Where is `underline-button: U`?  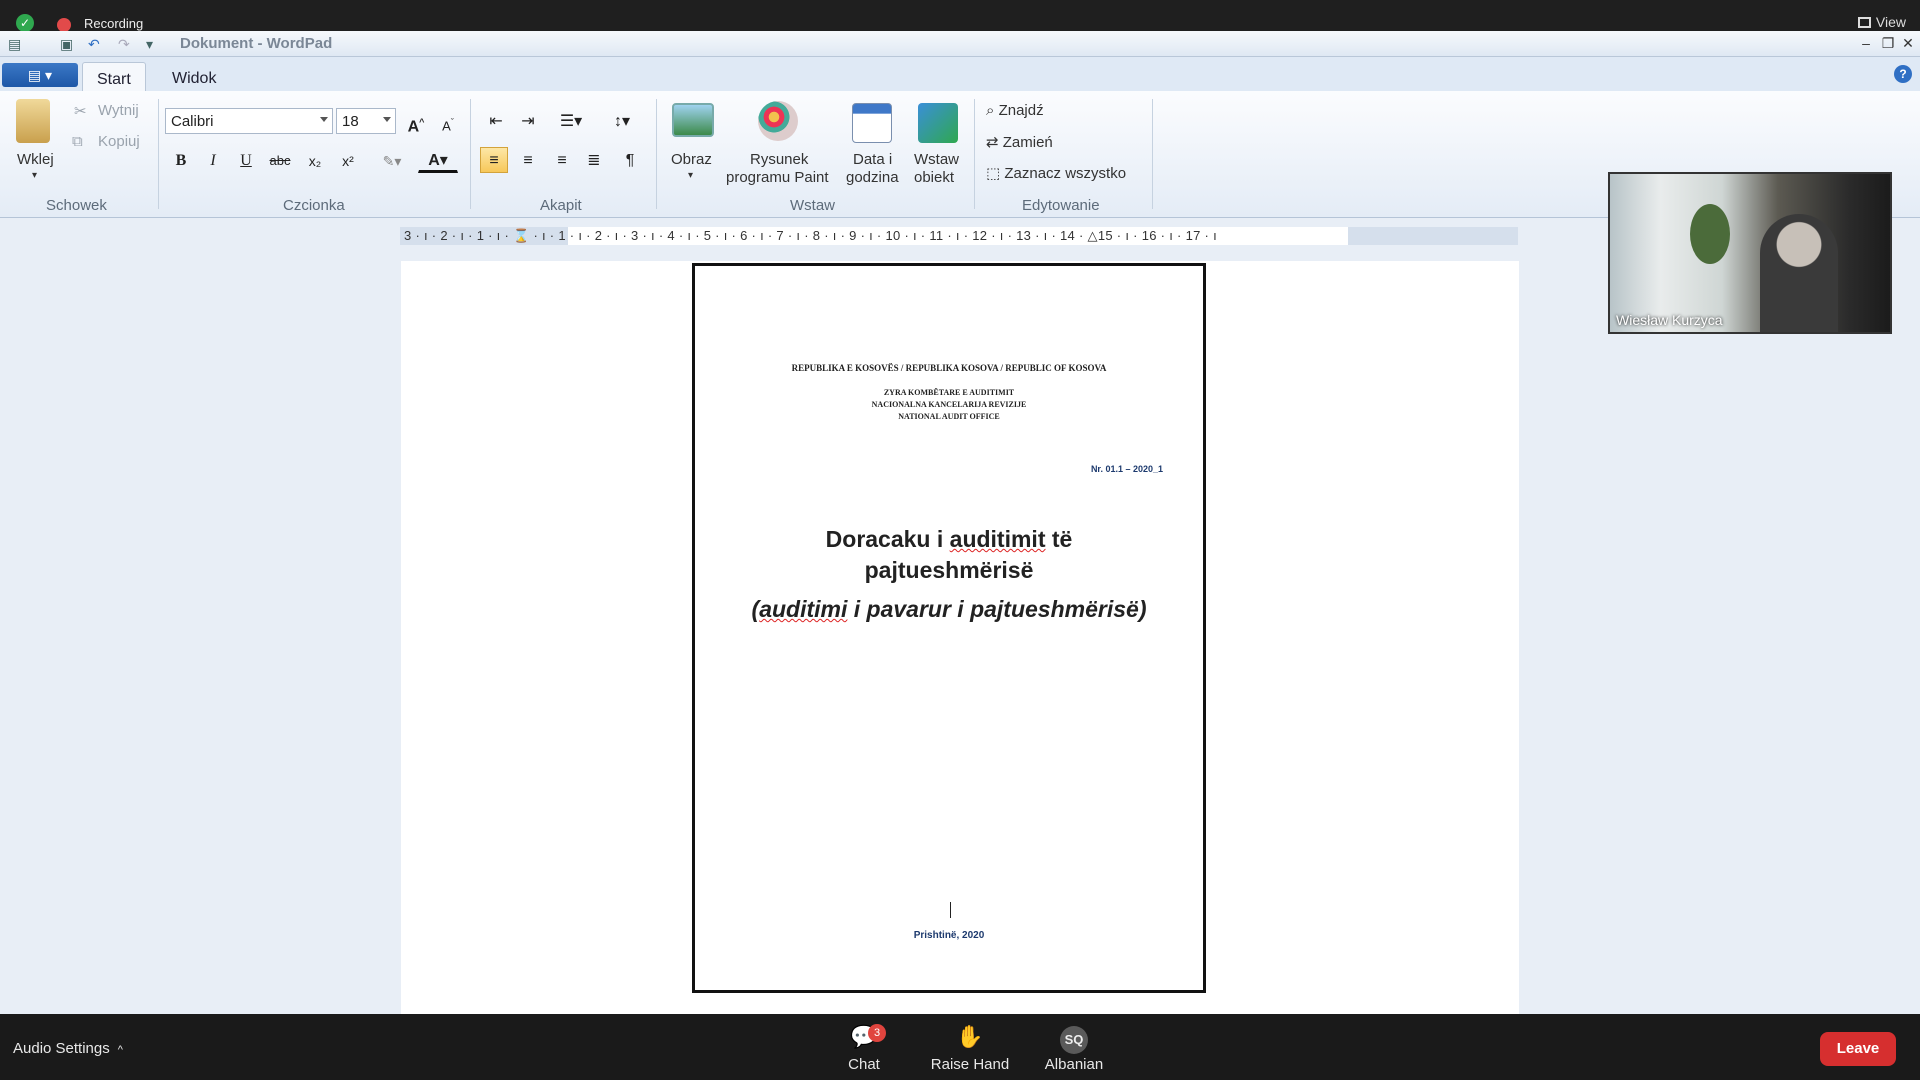
underline-button: U is located at coordinates (246, 160).